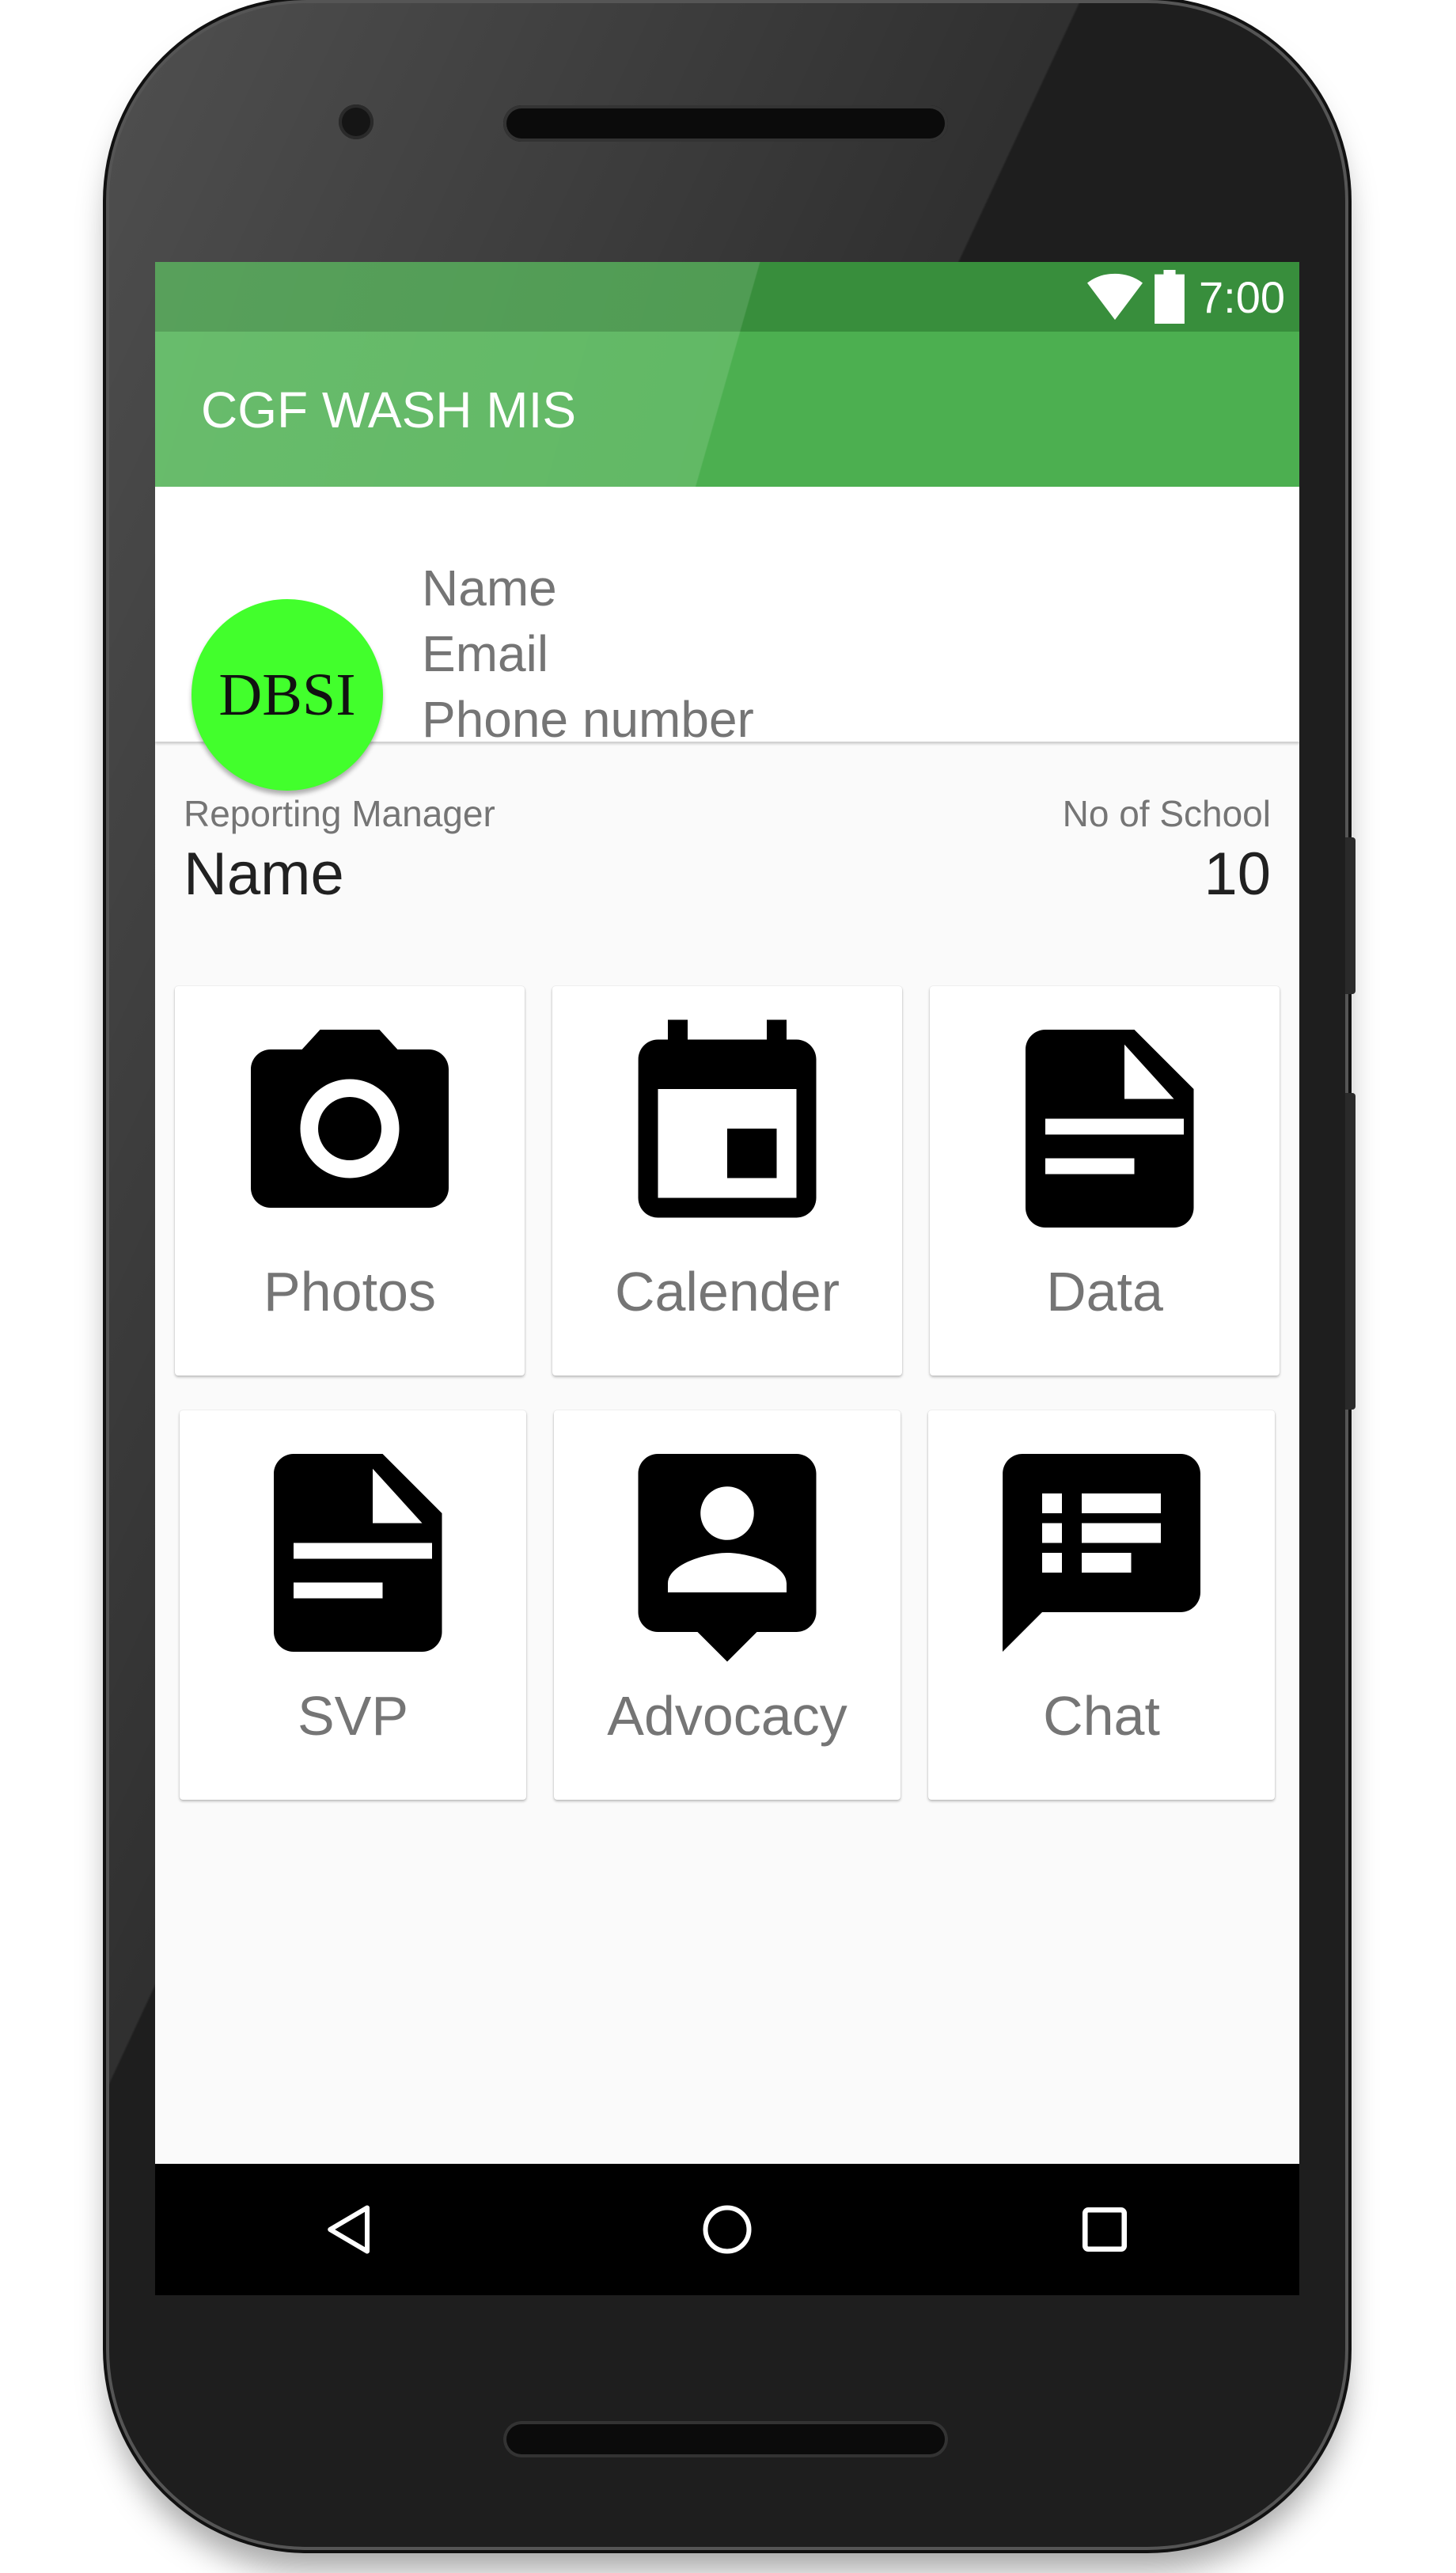  Describe the element at coordinates (727, 1716) in the screenshot. I see `tile-label: Advocacy` at that location.